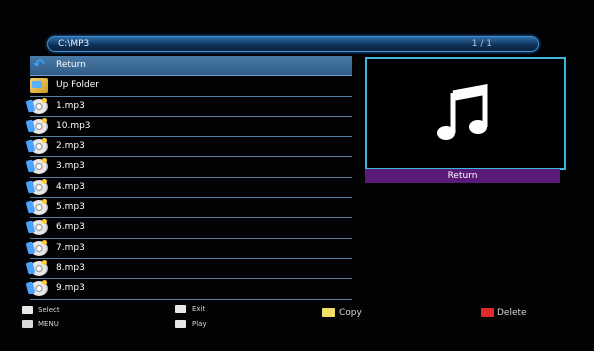 This screenshot has height=351, width=594. I want to click on file-name: 1.mp3, so click(70, 105).